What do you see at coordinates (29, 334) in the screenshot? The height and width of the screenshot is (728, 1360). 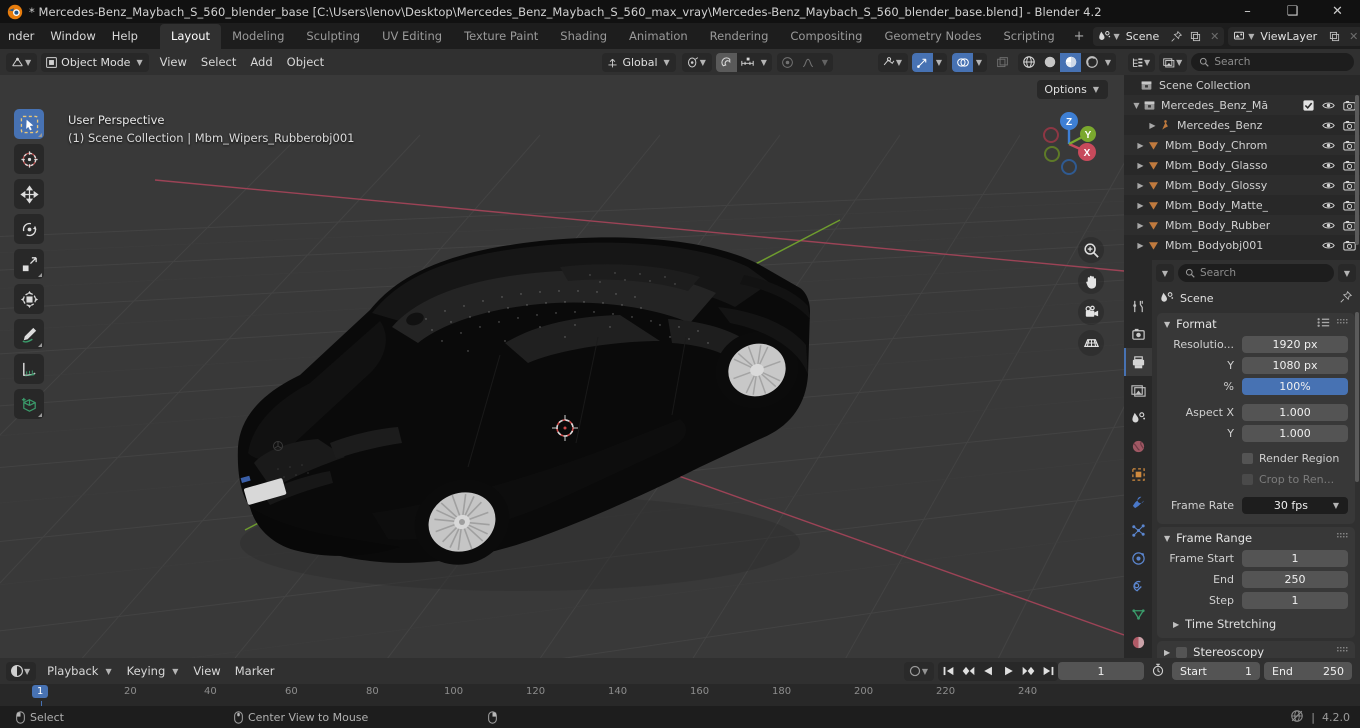 I see `tool-annotate` at bounding box center [29, 334].